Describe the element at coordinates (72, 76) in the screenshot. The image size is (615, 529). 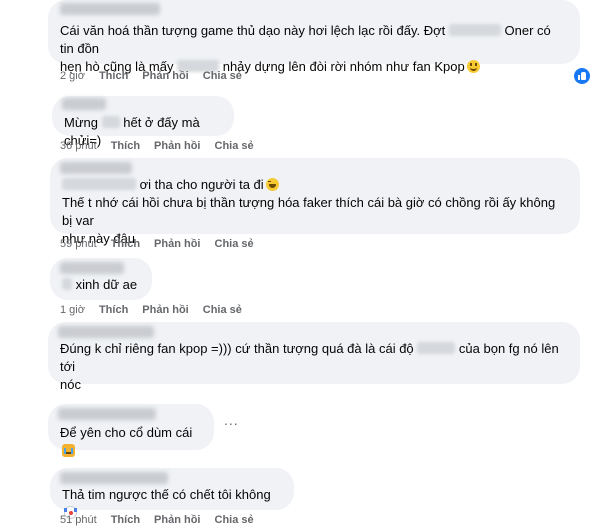
I see `comment-timestamp: 2 giờ` at that location.